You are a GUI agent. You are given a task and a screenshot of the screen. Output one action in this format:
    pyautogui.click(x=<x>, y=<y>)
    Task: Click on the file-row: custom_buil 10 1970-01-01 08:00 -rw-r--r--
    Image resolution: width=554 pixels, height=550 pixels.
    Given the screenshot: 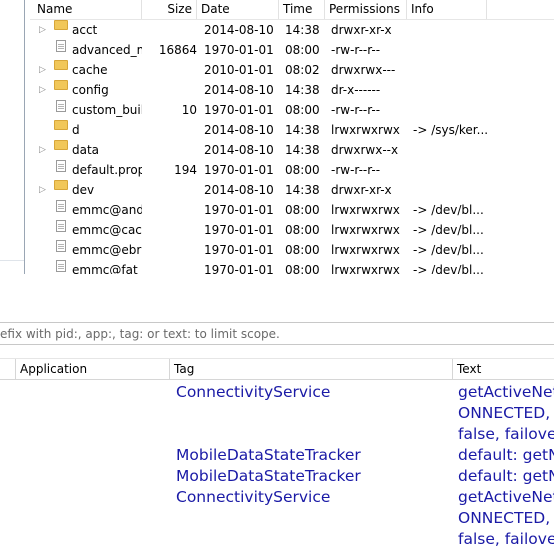 What is the action you would take?
    pyautogui.click(x=292, y=110)
    